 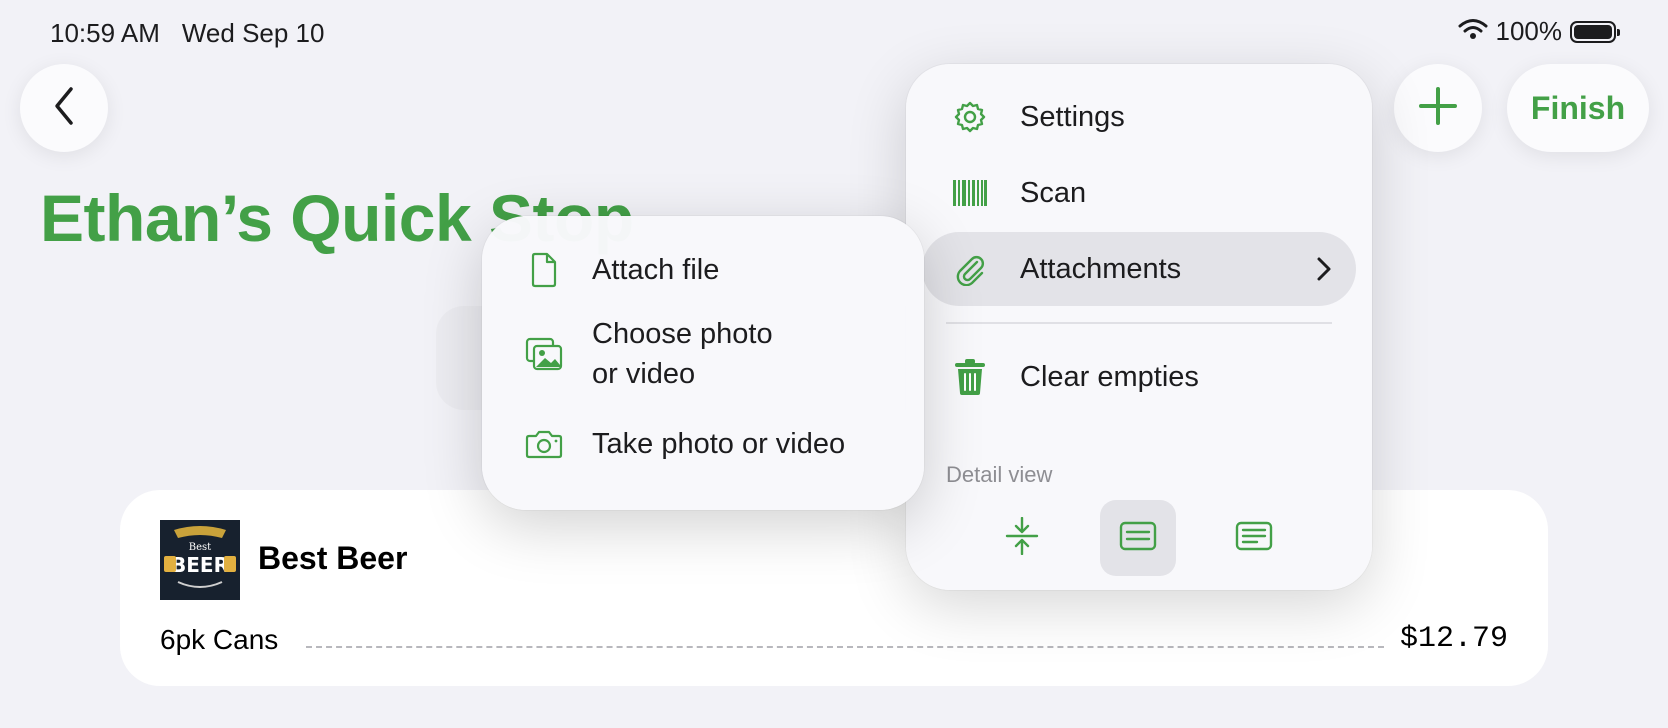 I want to click on compact-view-icon, so click(x=1022, y=538).